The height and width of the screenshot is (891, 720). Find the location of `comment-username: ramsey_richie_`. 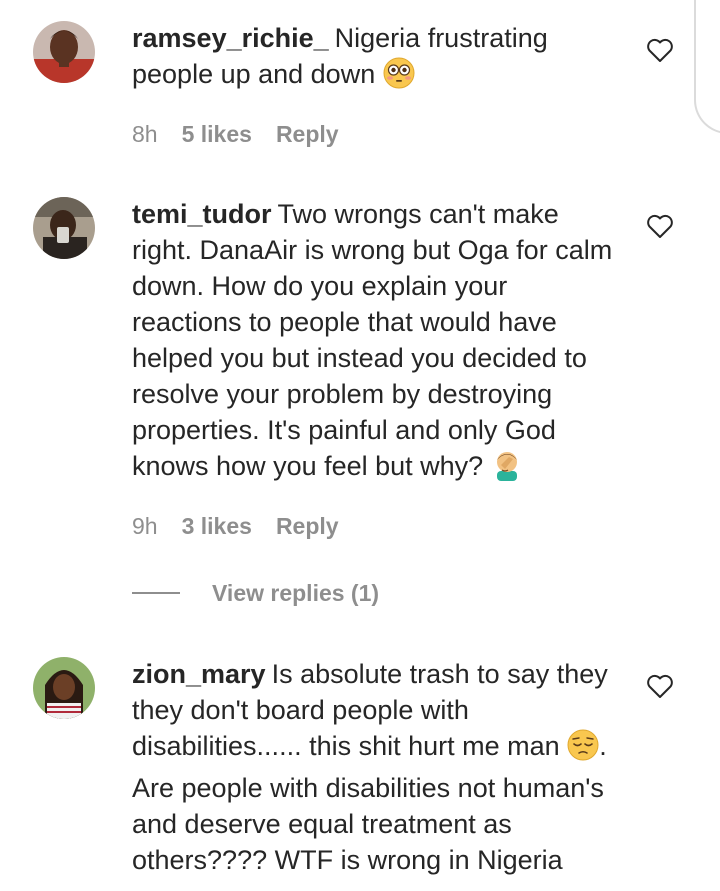

comment-username: ramsey_richie_ is located at coordinates (230, 38).